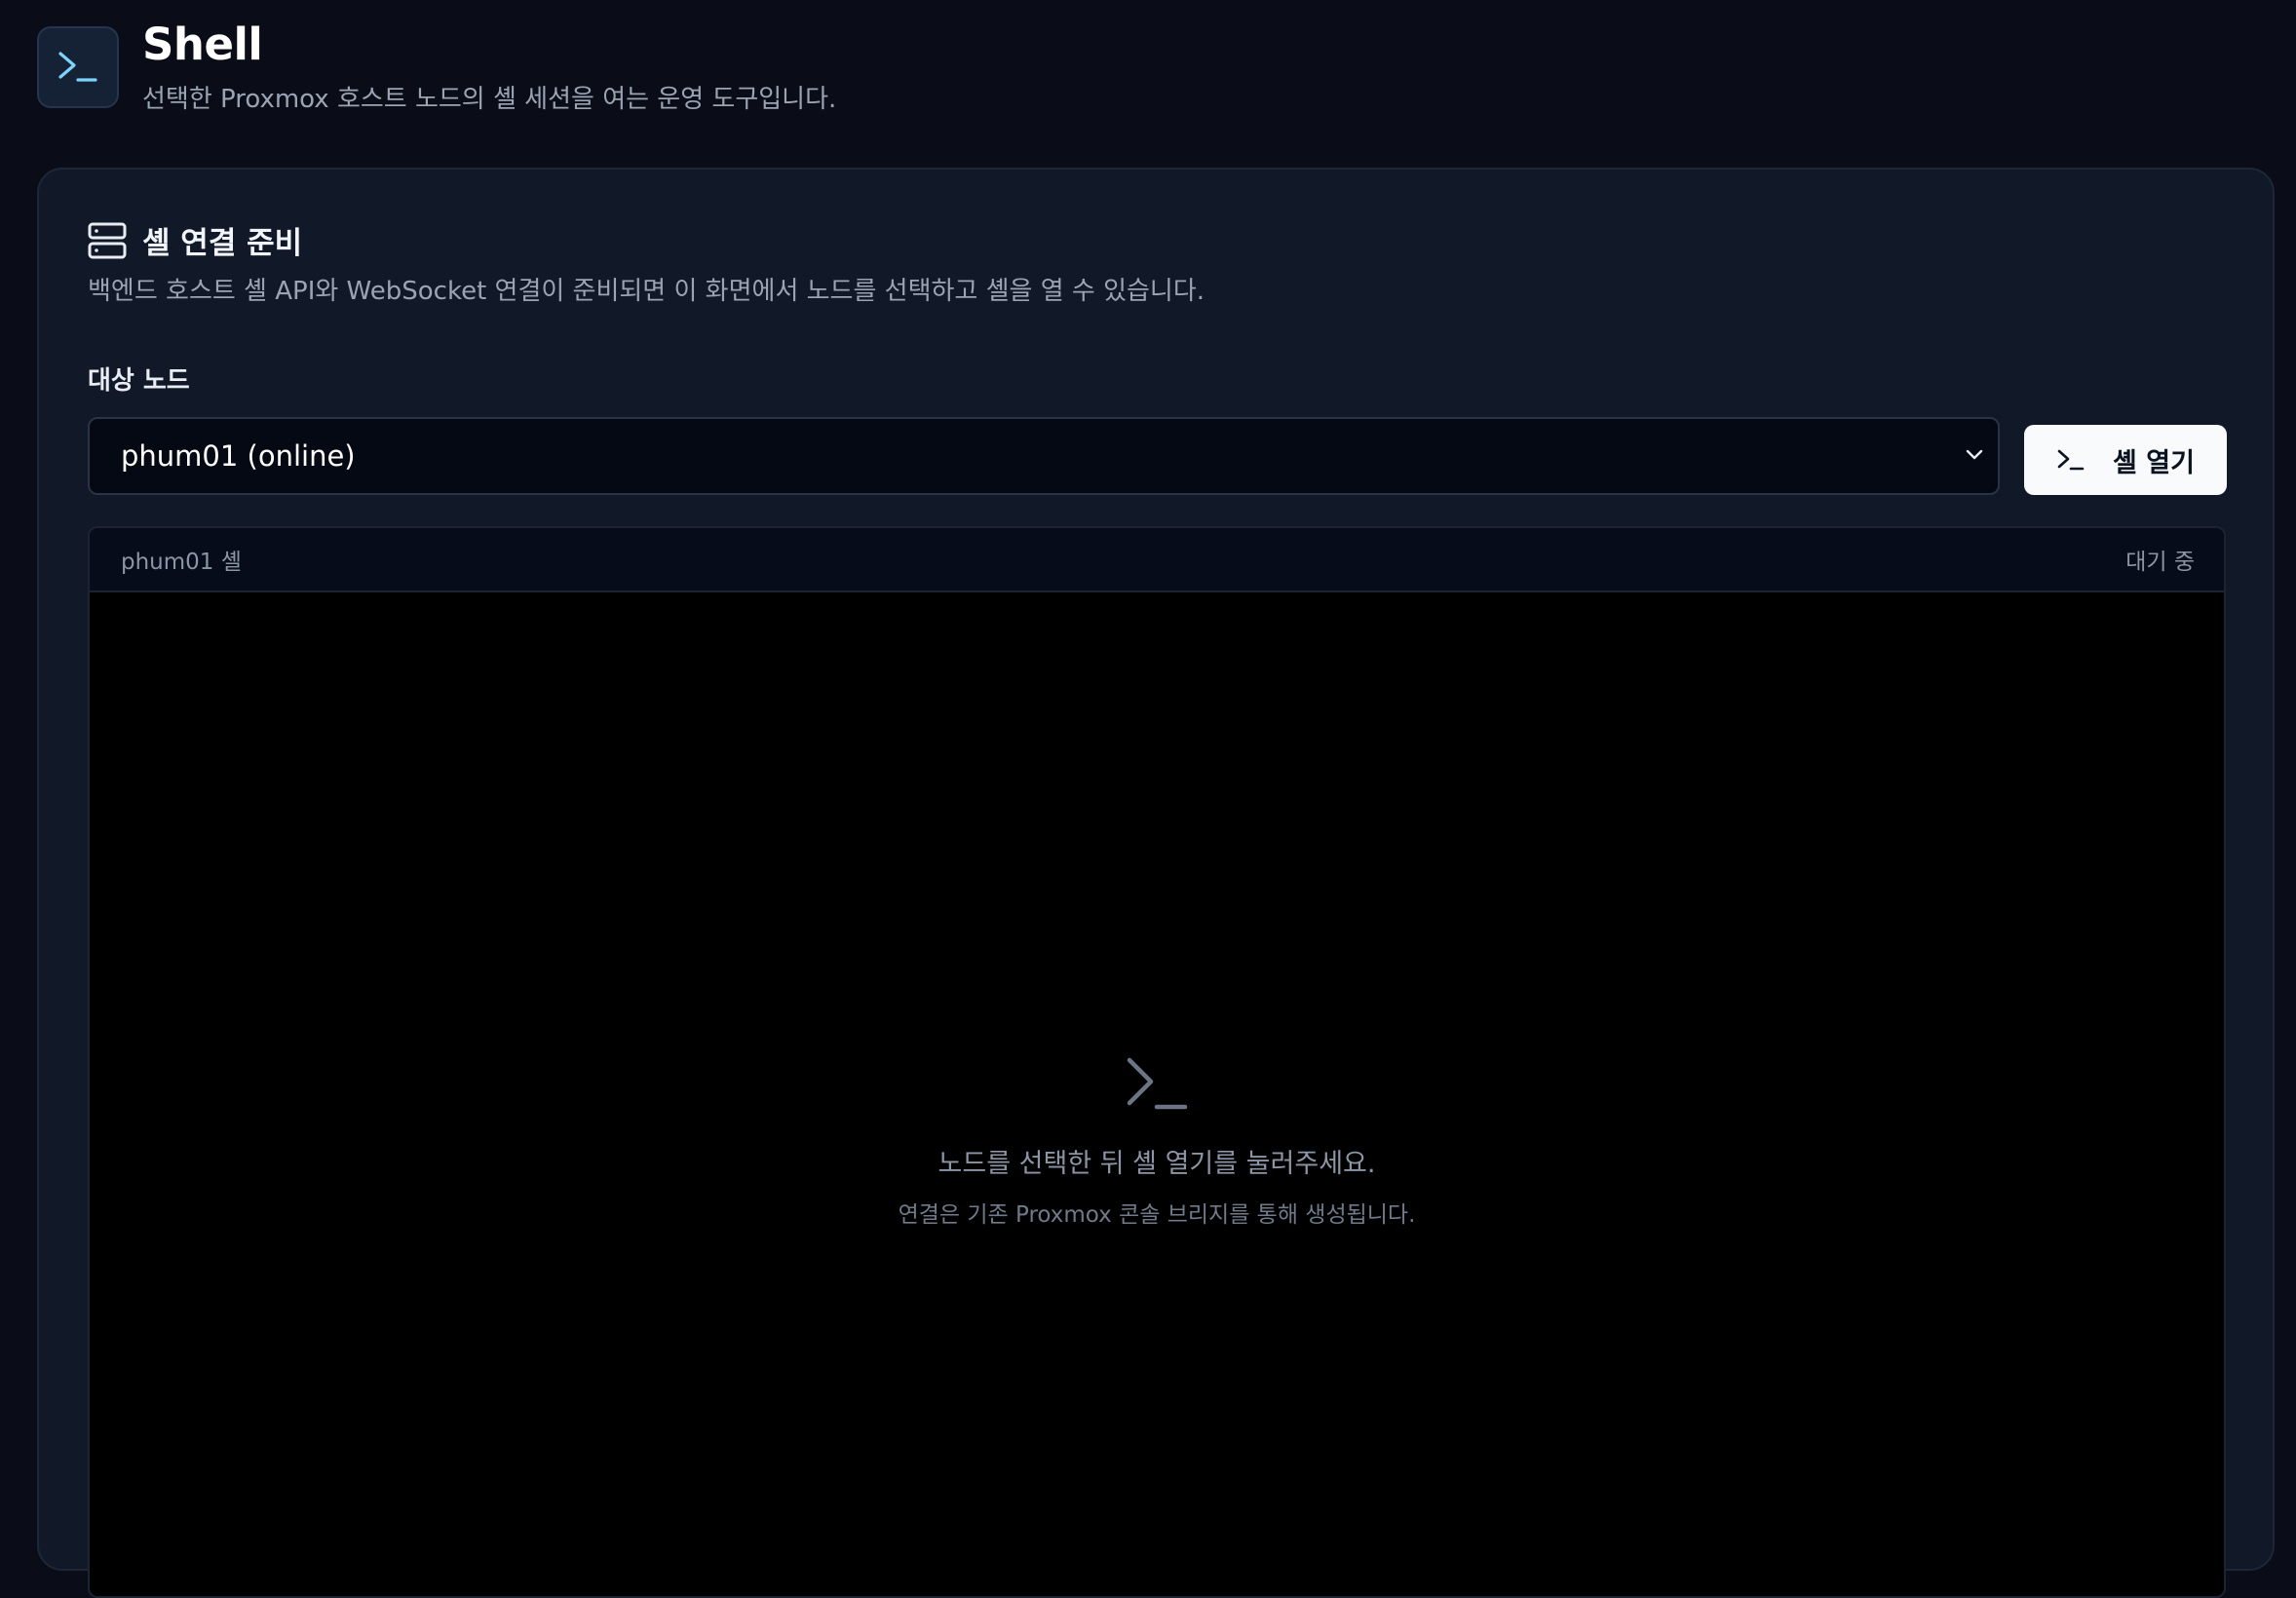 The width and height of the screenshot is (2296, 1598). Describe the element at coordinates (489, 100) in the screenshot. I see `page-subtitle: 선택한 Proxmox 호스트 노드의 셸 세션을 여는 운영 도구입니다.` at that location.